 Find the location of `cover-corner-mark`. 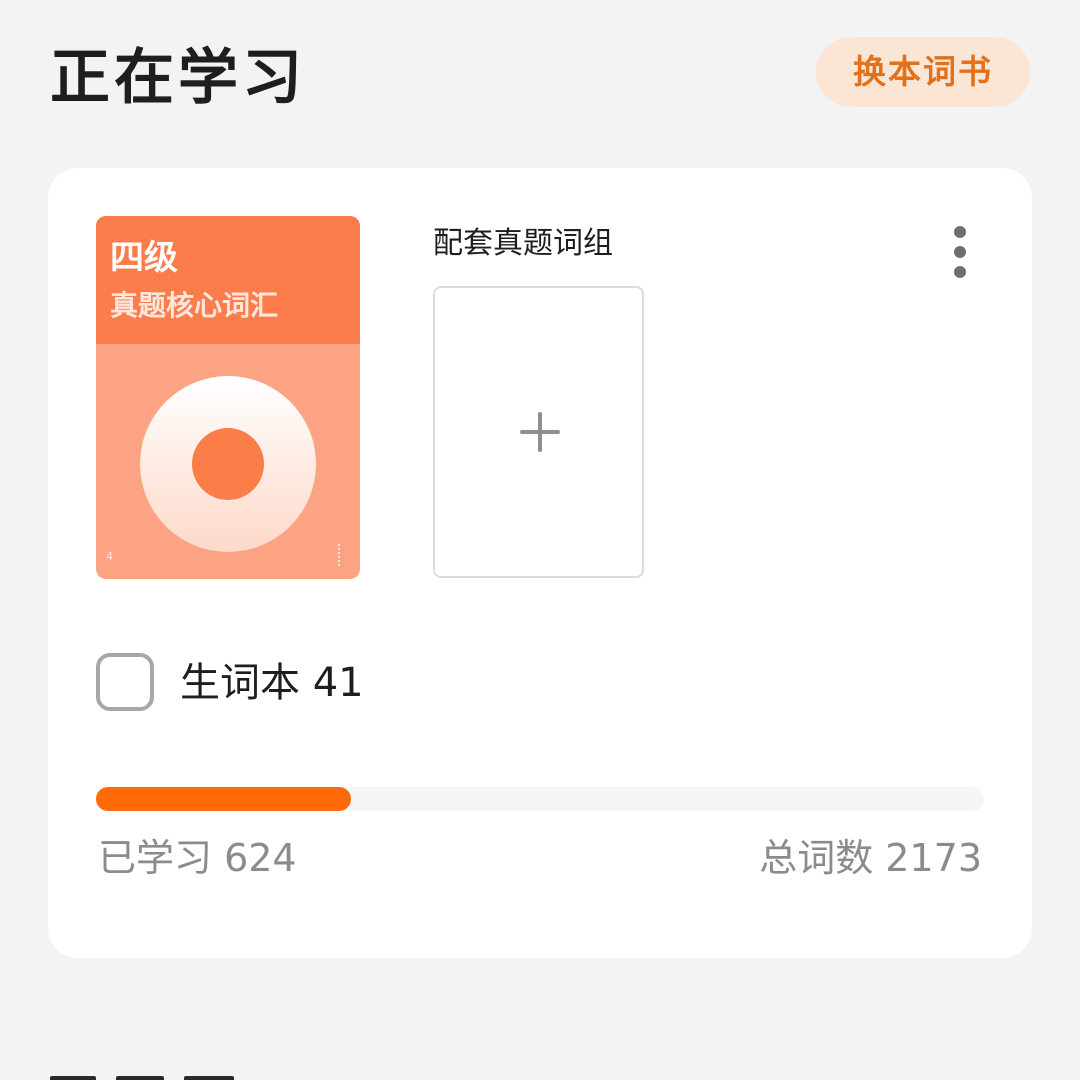

cover-corner-mark is located at coordinates (343, 555).